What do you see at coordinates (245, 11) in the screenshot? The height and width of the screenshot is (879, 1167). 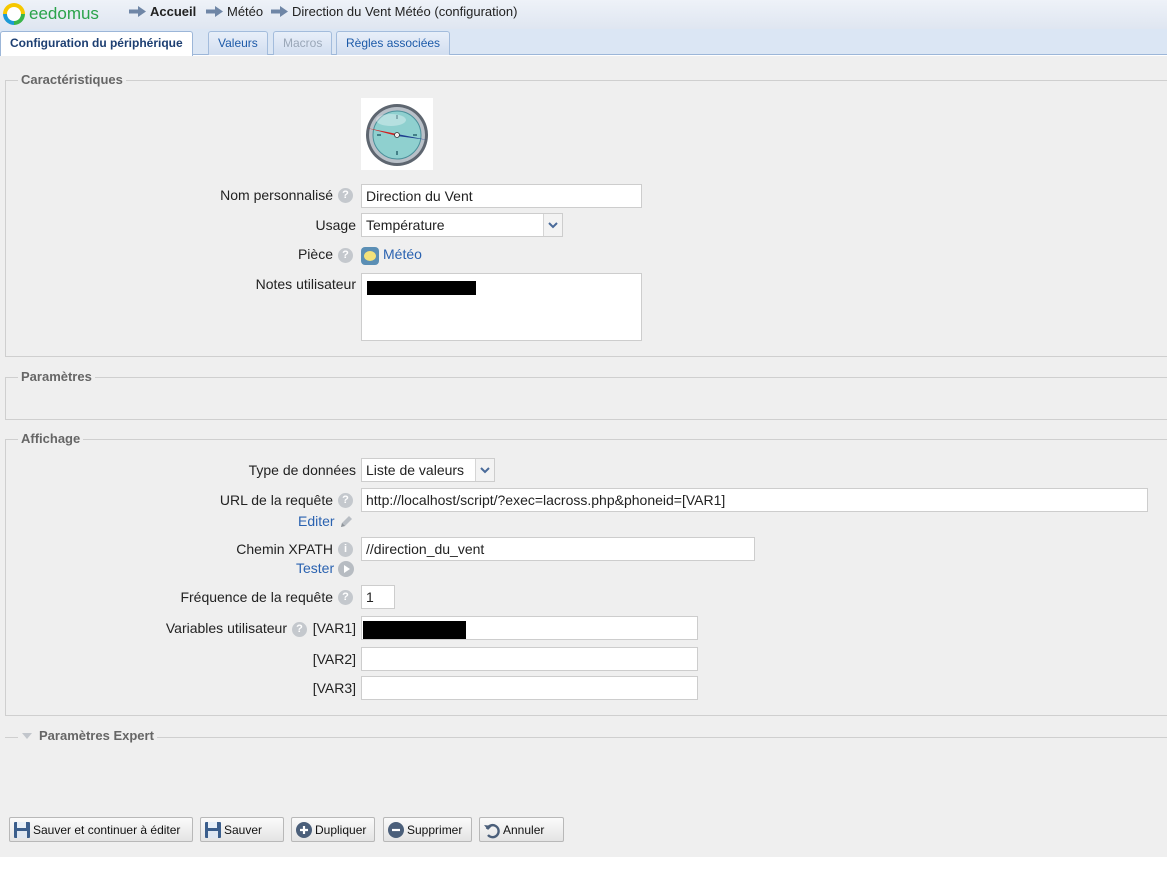 I see `breadcrumb-label: Météo` at bounding box center [245, 11].